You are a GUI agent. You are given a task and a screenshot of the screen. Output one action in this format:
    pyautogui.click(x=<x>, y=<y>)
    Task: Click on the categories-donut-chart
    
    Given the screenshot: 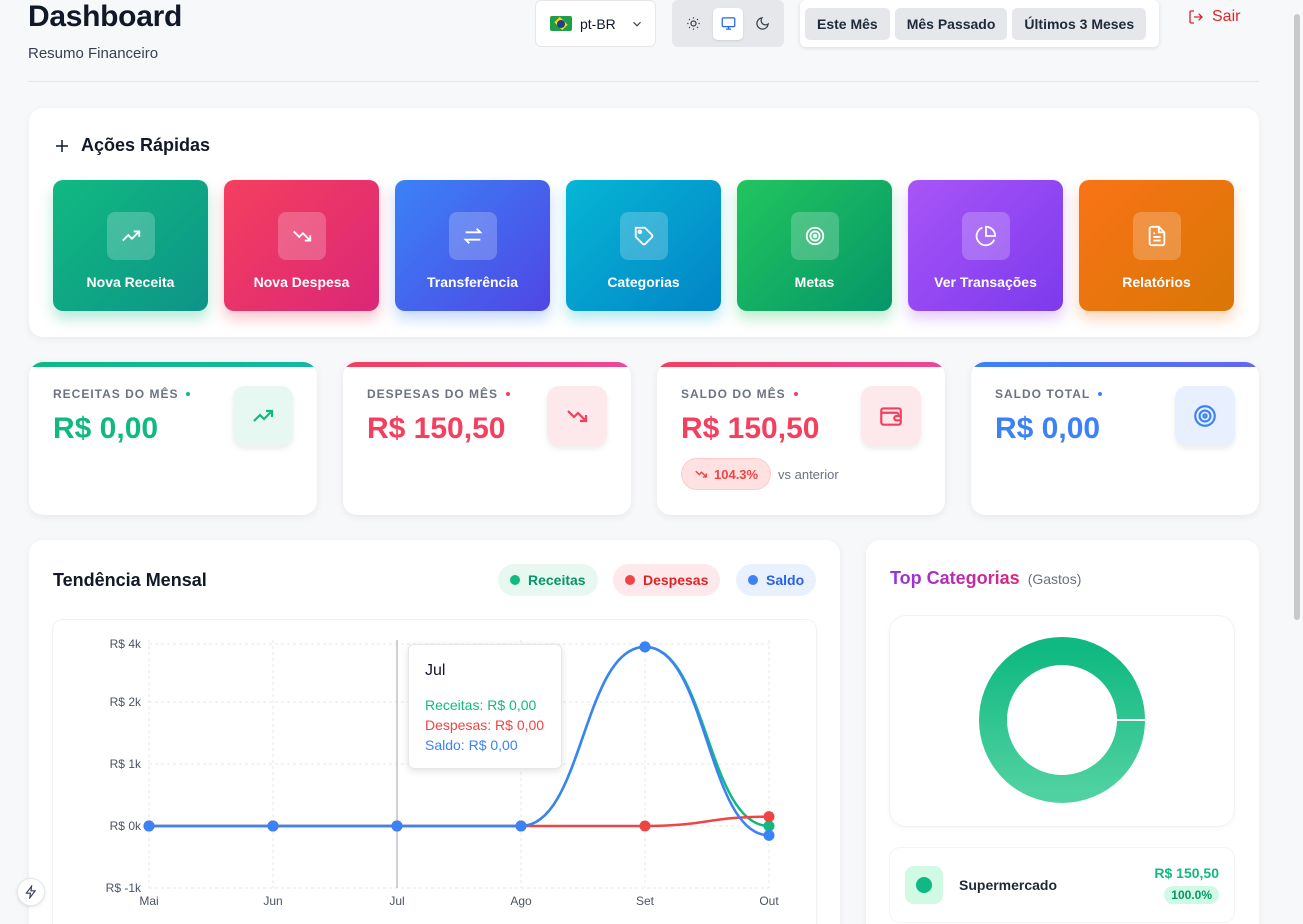 What is the action you would take?
    pyautogui.click(x=1062, y=721)
    